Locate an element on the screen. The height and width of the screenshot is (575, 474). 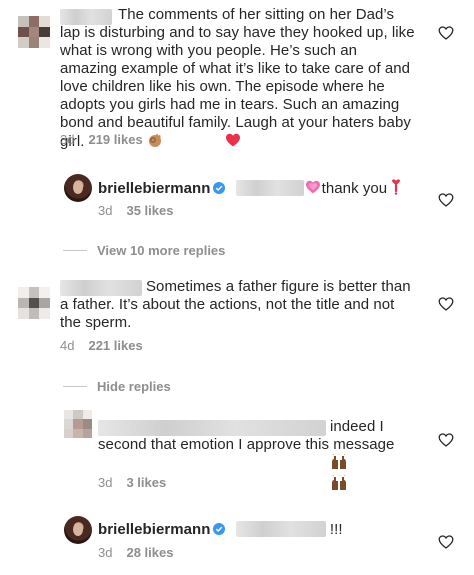
raising-hands-emoji is located at coordinates (223, 464).